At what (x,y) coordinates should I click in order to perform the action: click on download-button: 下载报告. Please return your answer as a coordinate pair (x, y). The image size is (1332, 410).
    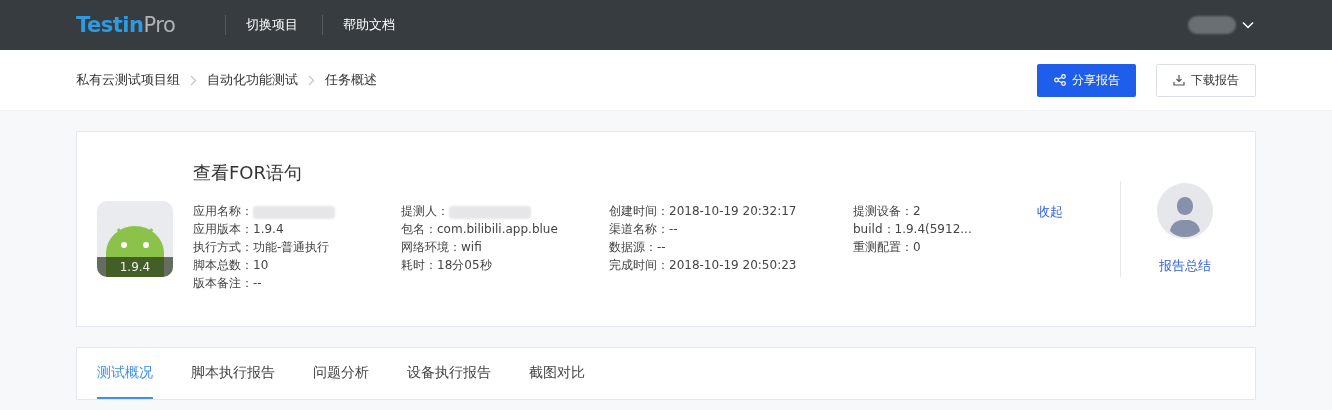
    Looking at the image, I should click on (1206, 80).